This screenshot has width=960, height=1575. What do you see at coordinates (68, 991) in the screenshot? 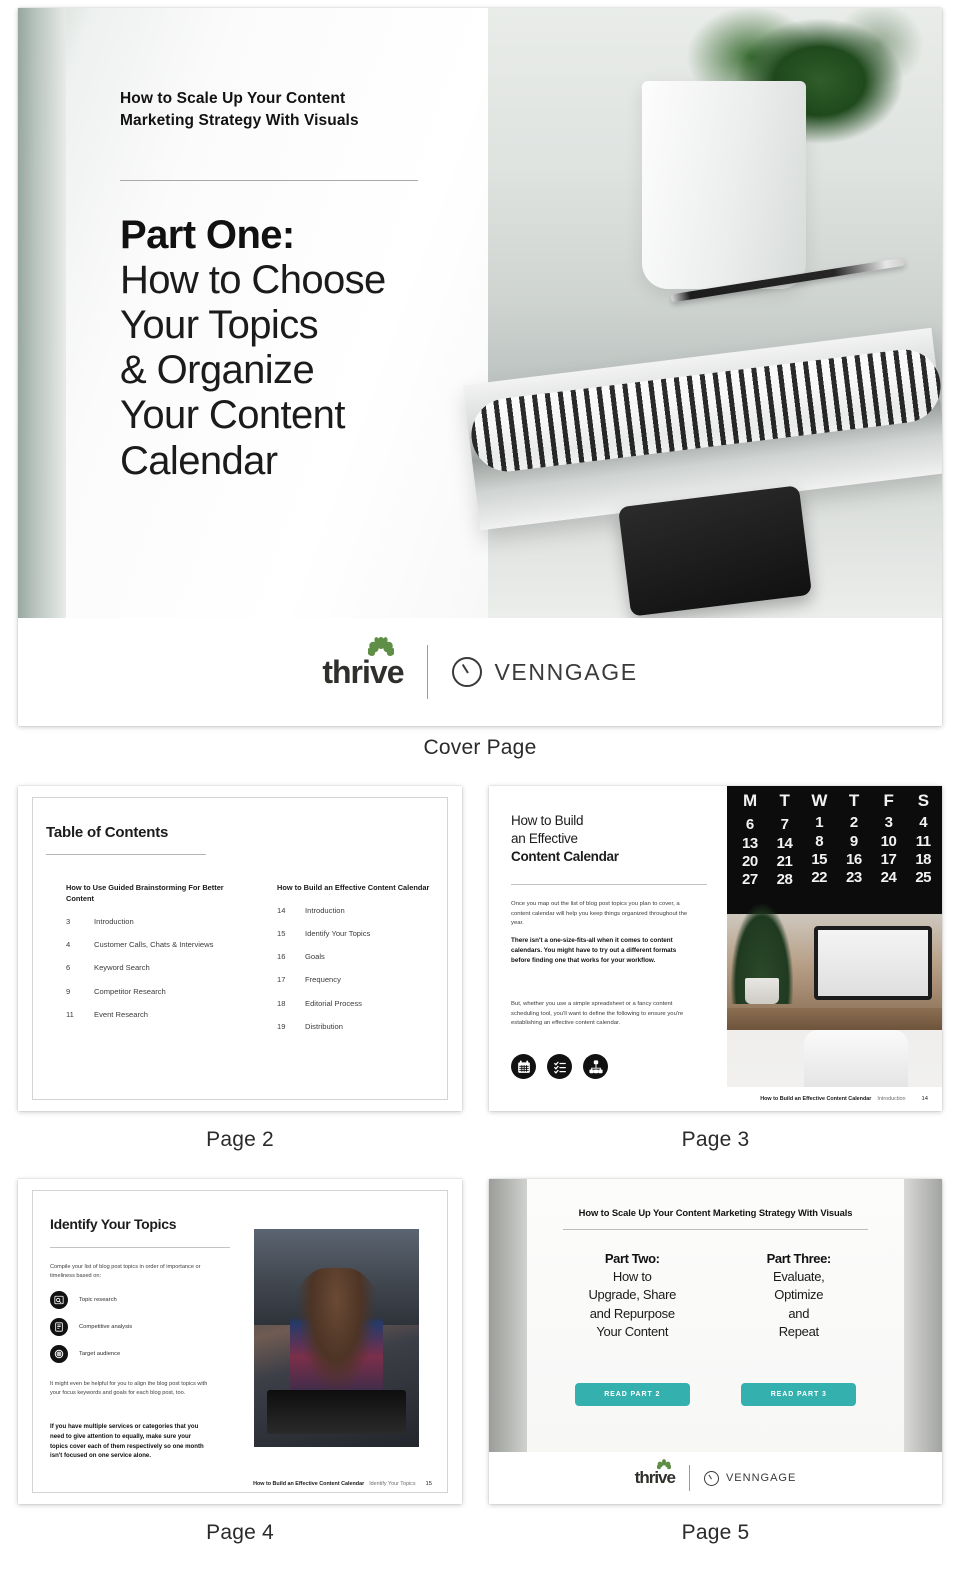
I see `toc-entry-page: 9` at bounding box center [68, 991].